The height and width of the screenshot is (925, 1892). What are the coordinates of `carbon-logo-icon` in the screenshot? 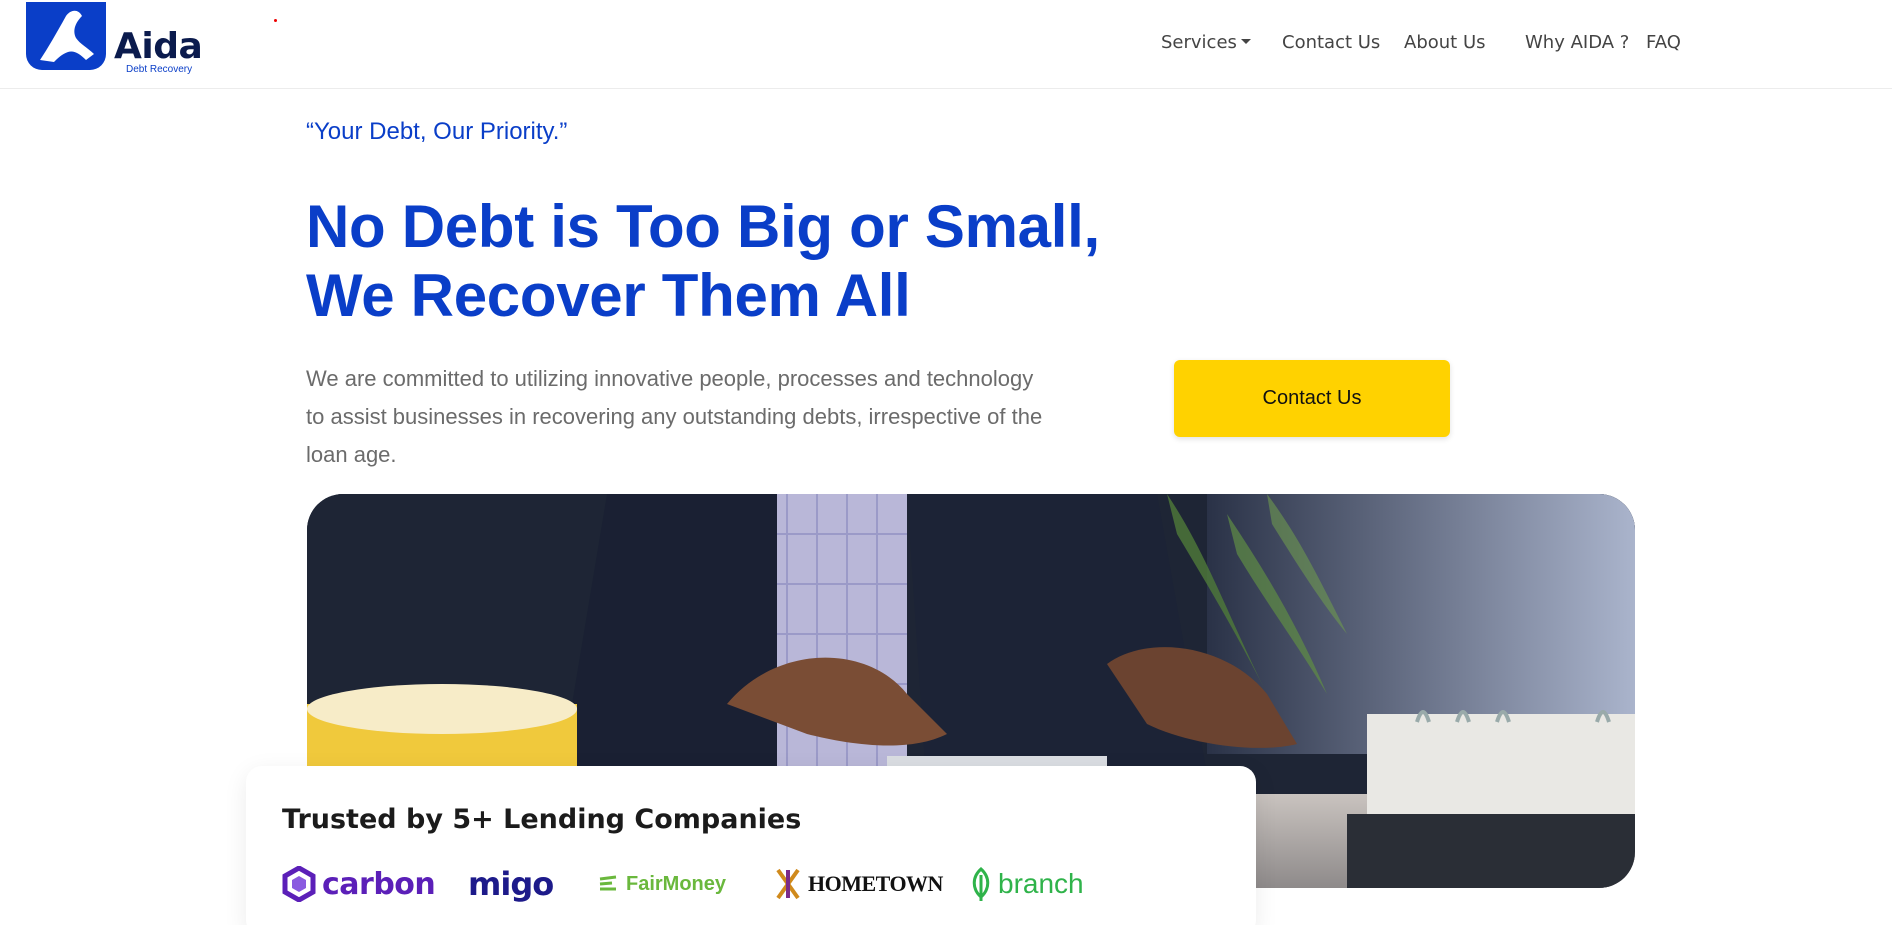 It's located at (299, 884).